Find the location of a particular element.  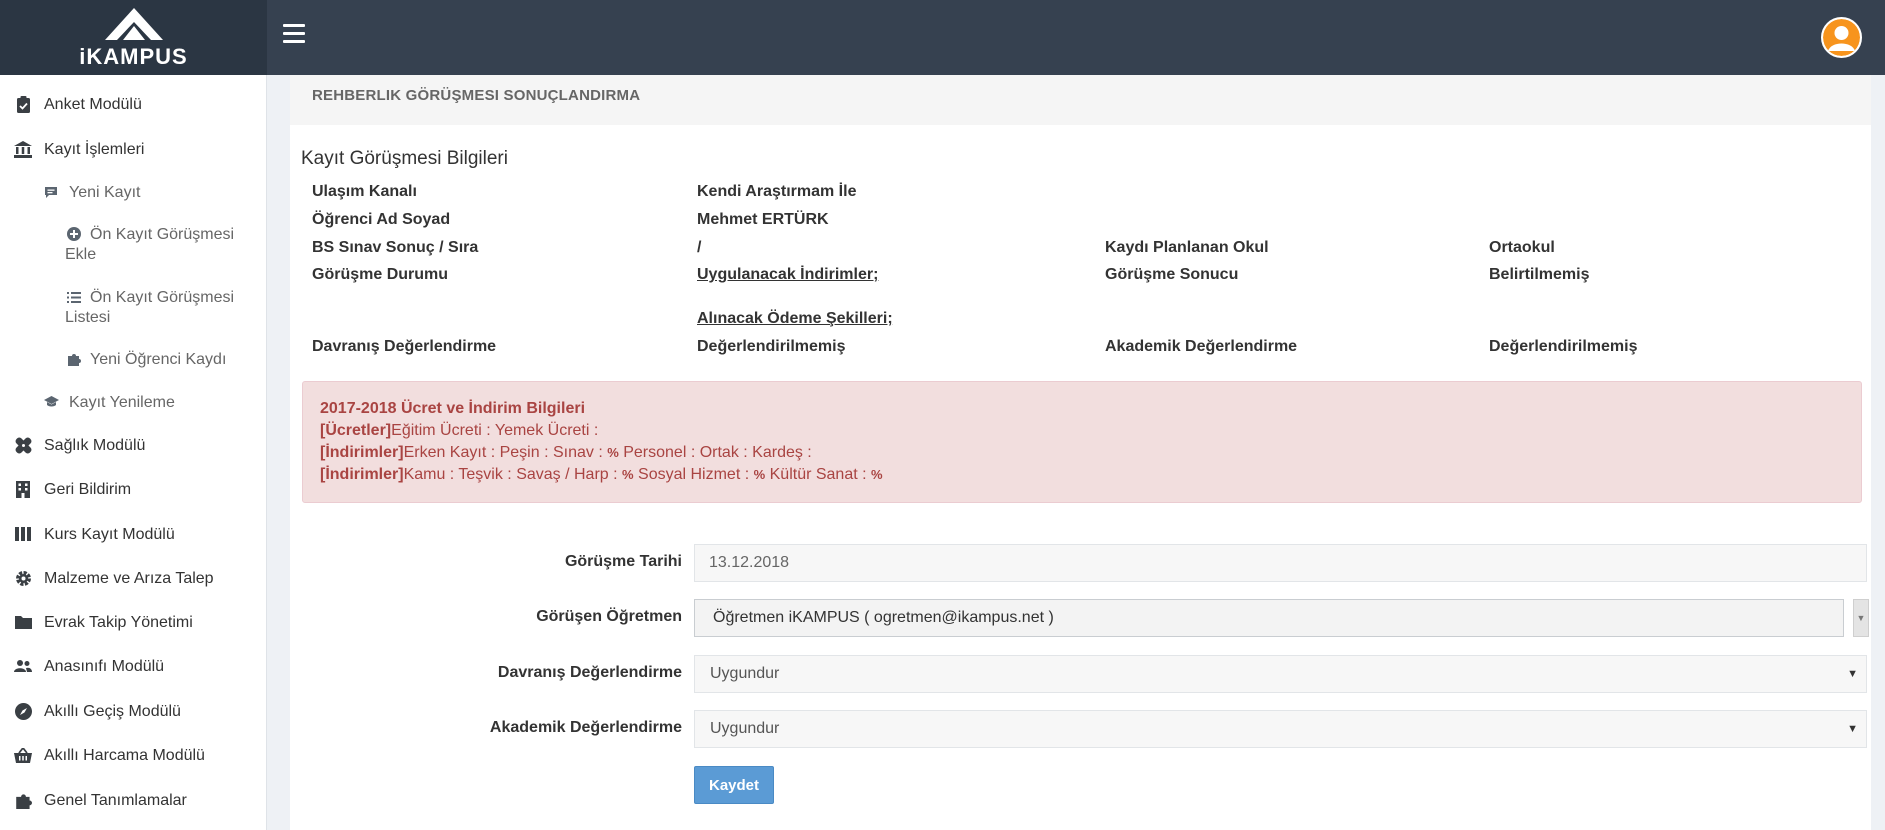

odeme-link: Alınacak Ödeme Şekilleri; is located at coordinates (795, 319).